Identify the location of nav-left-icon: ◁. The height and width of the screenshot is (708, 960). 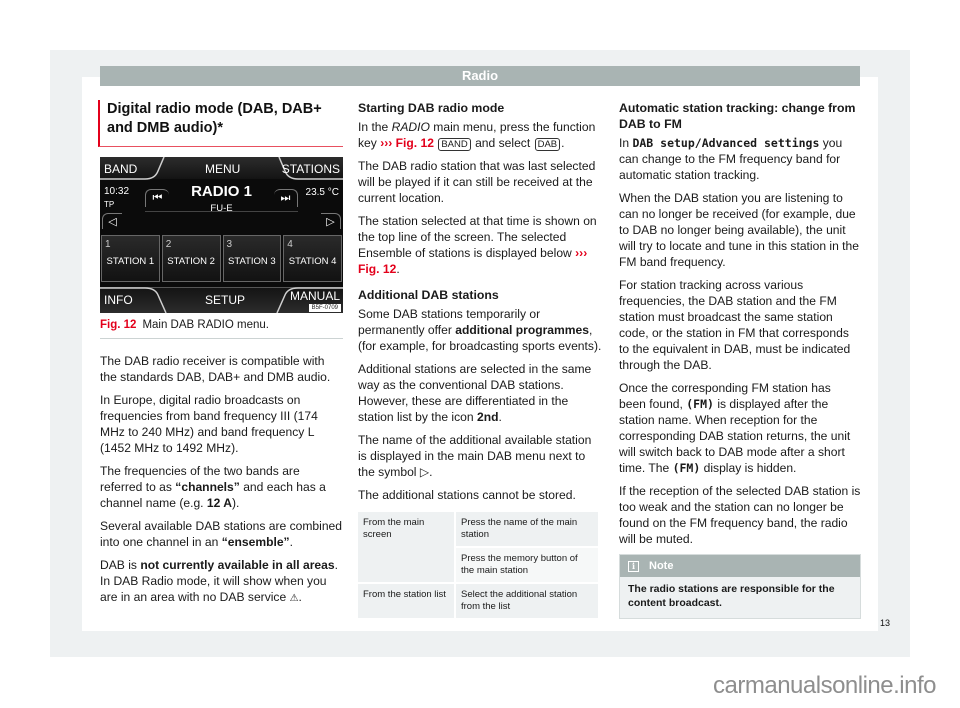
(112, 221).